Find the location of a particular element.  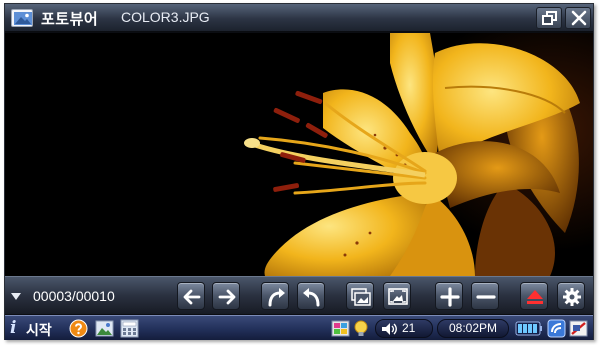

rotate-left-button is located at coordinates (311, 296).